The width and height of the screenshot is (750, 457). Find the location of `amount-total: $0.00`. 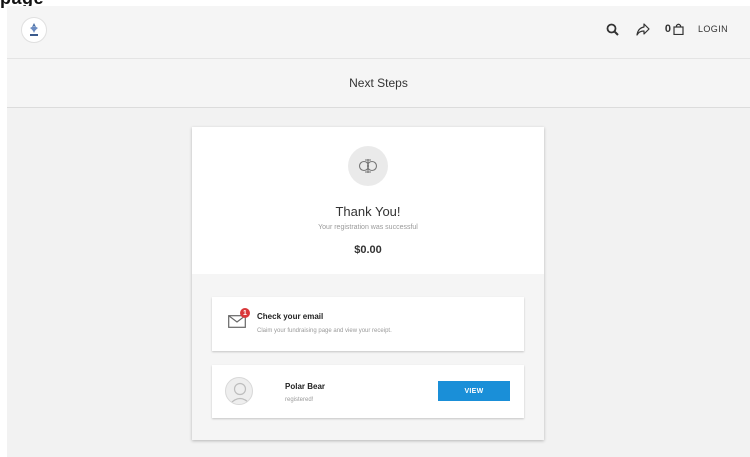

amount-total: $0.00 is located at coordinates (368, 250).